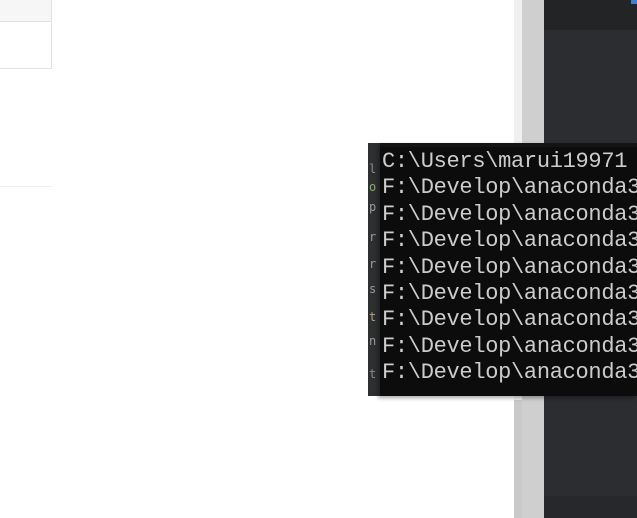 The image size is (637, 518). Describe the element at coordinates (373, 169) in the screenshot. I see `gutter-glyph: l` at that location.